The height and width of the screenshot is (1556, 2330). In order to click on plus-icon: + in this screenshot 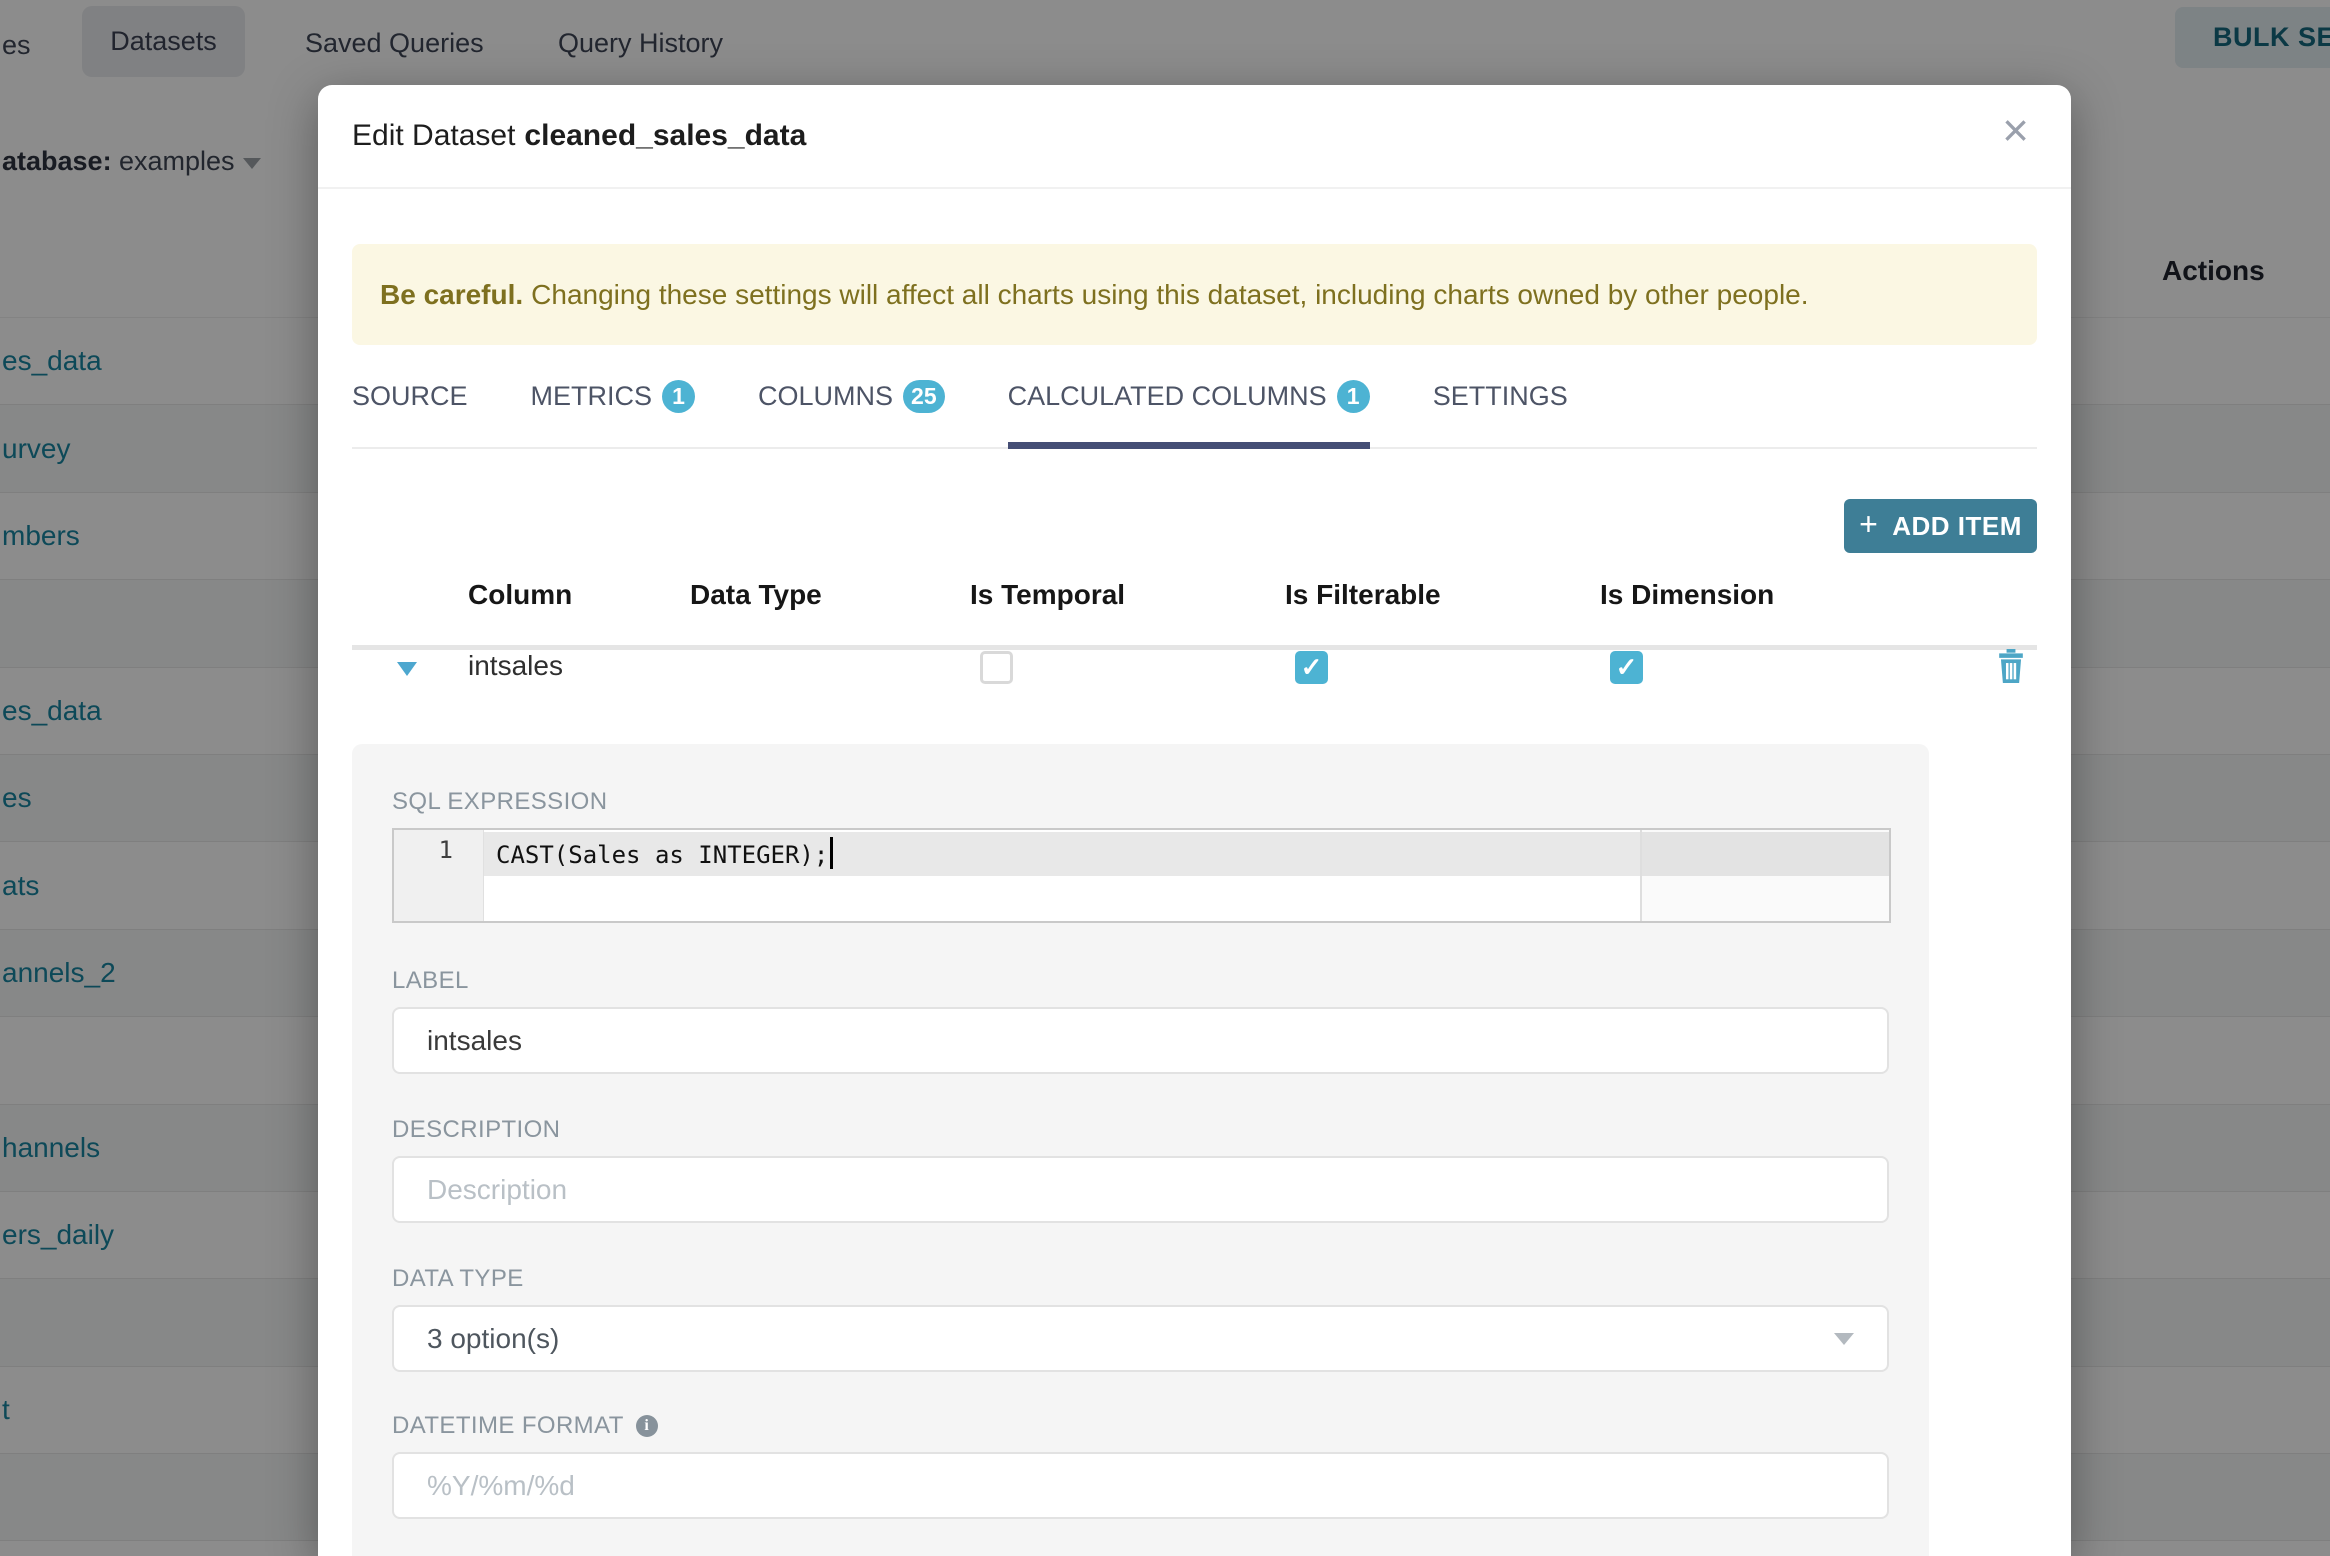, I will do `click(1869, 524)`.